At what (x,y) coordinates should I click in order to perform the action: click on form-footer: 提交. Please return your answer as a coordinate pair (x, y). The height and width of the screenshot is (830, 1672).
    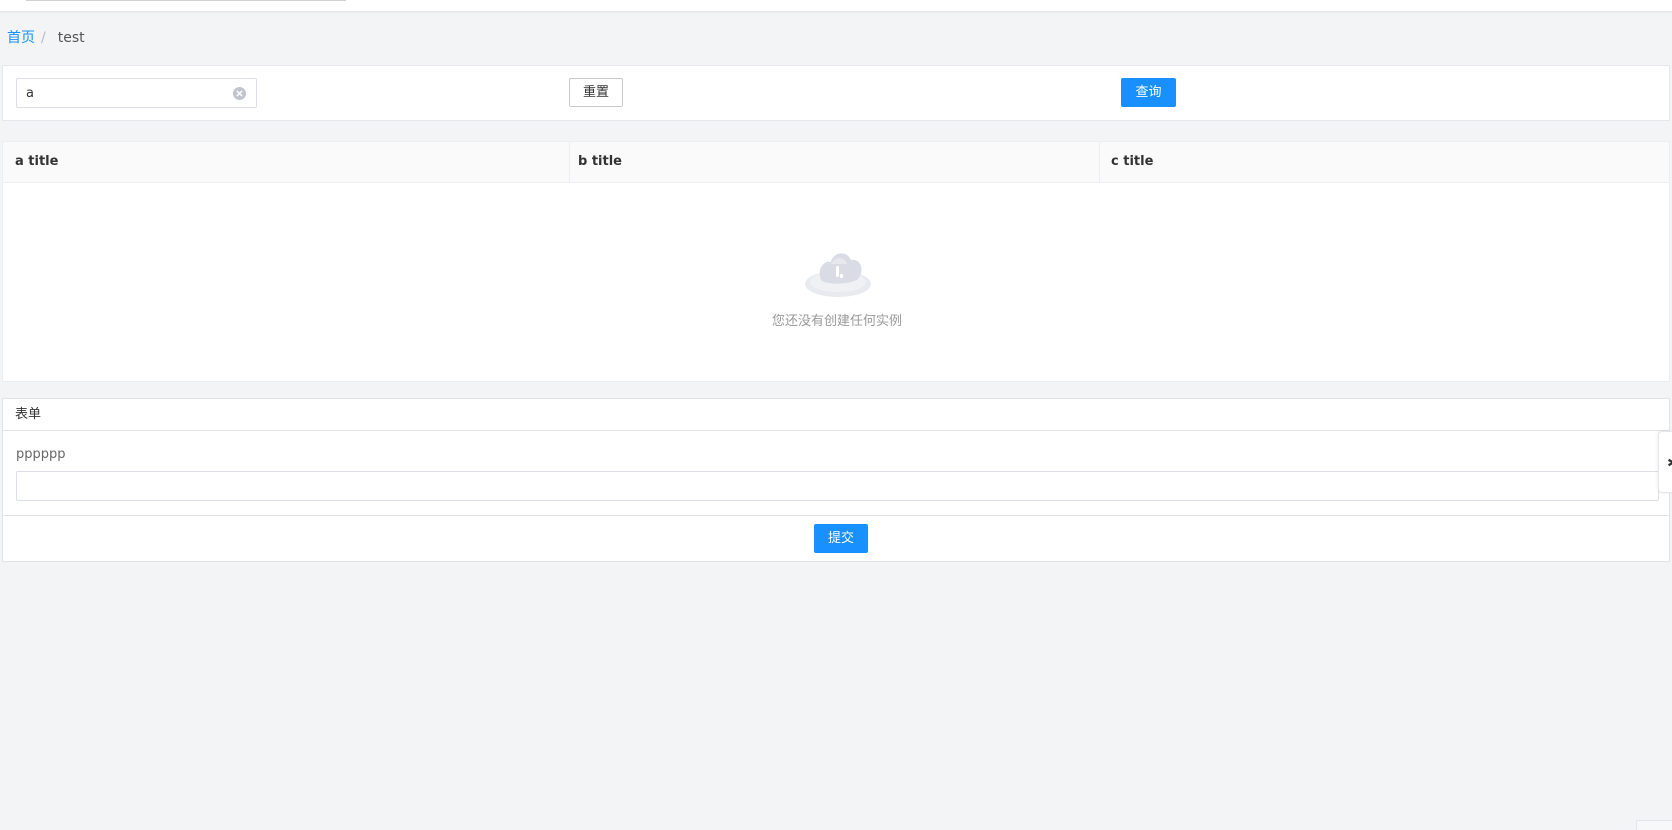
    Looking at the image, I should click on (836, 538).